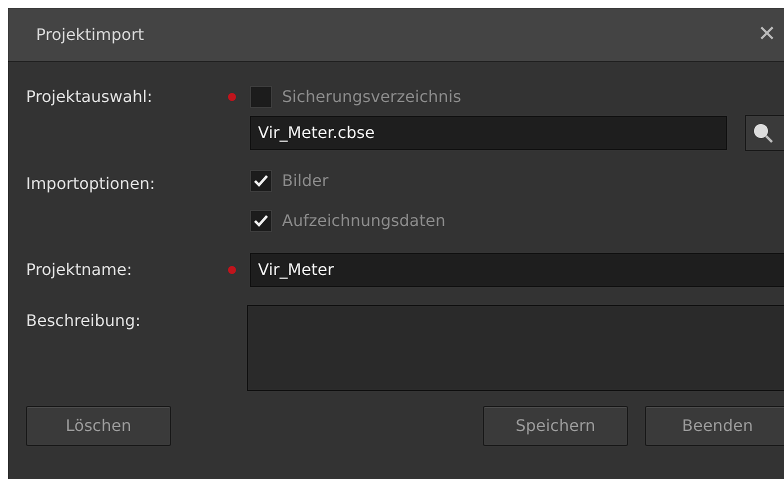 The width and height of the screenshot is (784, 479). I want to click on search-icon, so click(763, 133).